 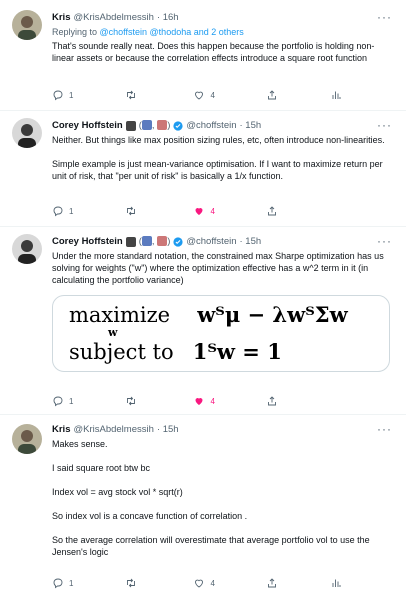 I want to click on maximize-label: maximize, so click(x=120, y=315).